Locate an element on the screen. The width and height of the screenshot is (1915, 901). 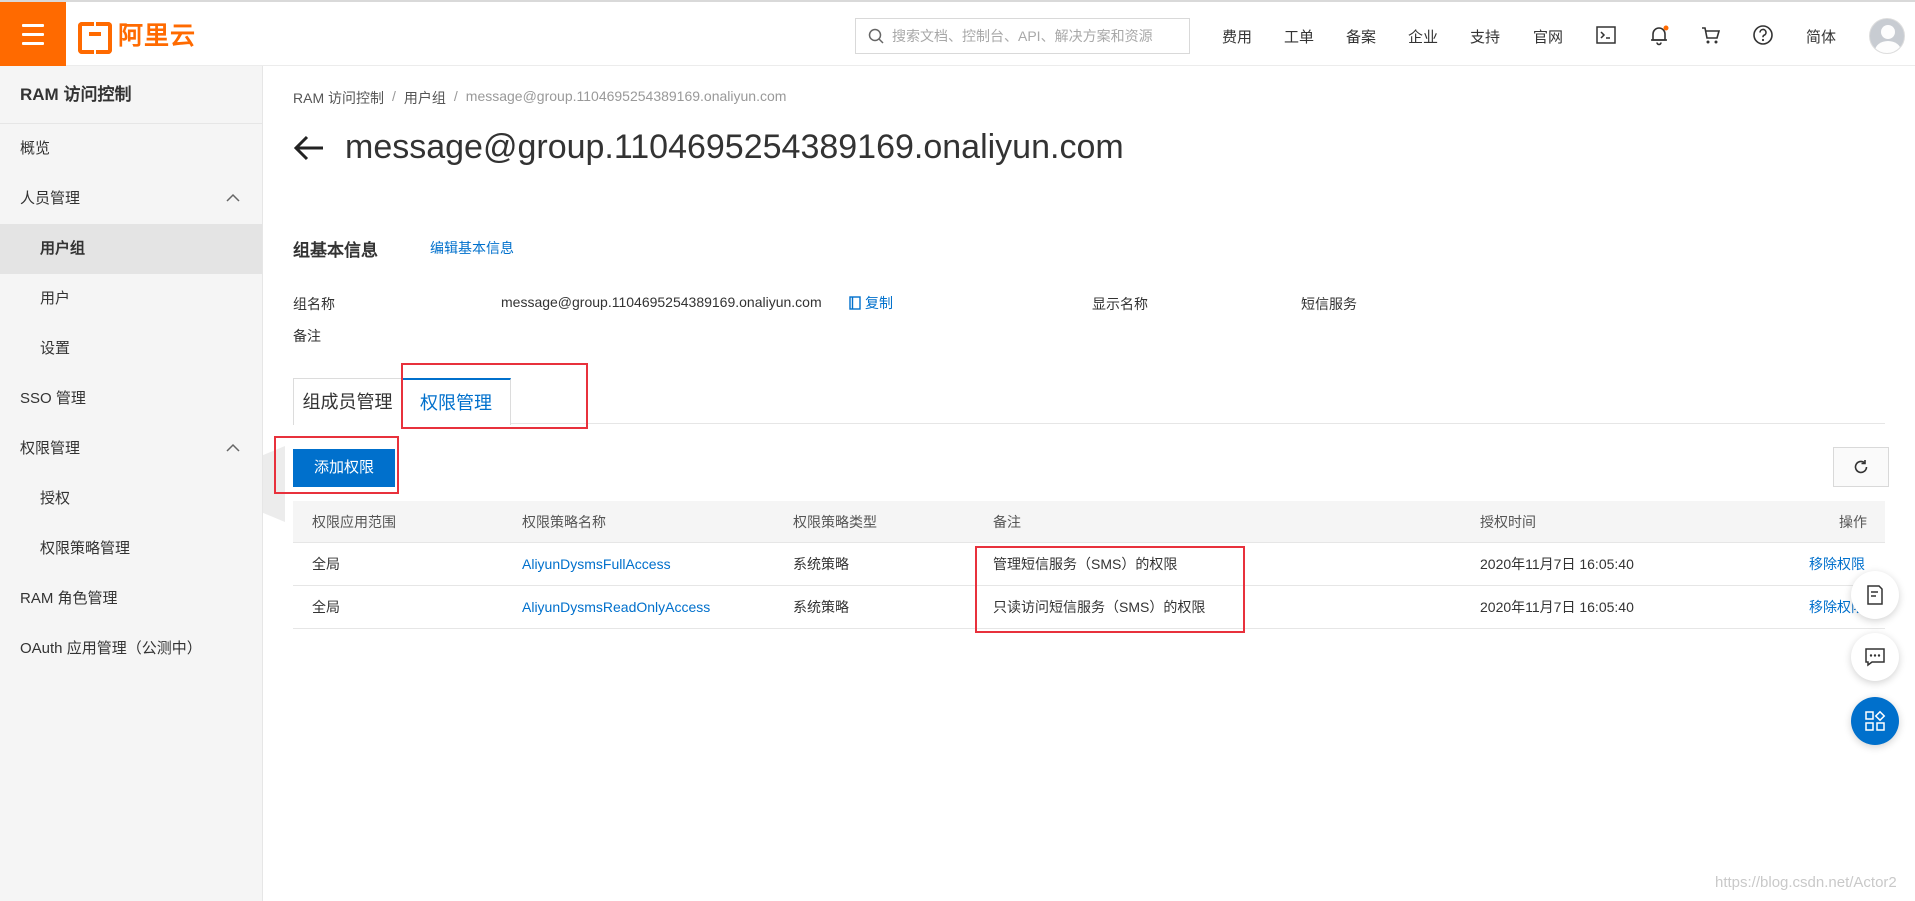
sidebar-item-label: 用户组 is located at coordinates (63, 248).